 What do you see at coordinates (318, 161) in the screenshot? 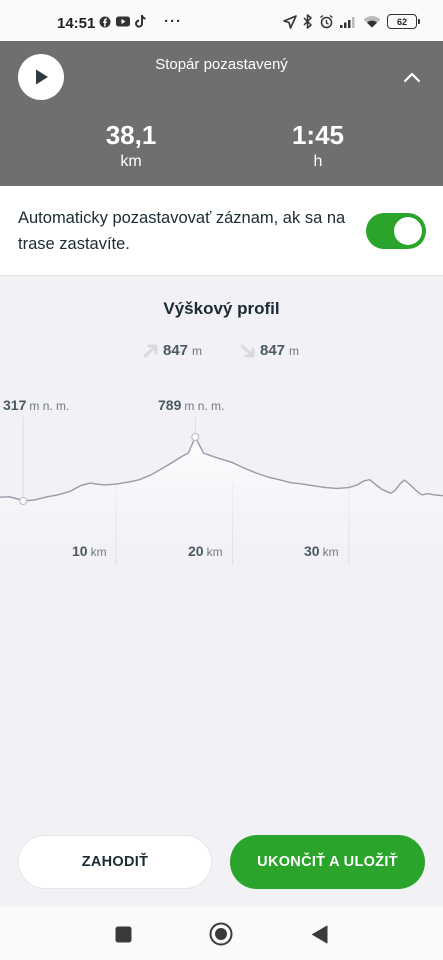
I see `duration-unit: h` at bounding box center [318, 161].